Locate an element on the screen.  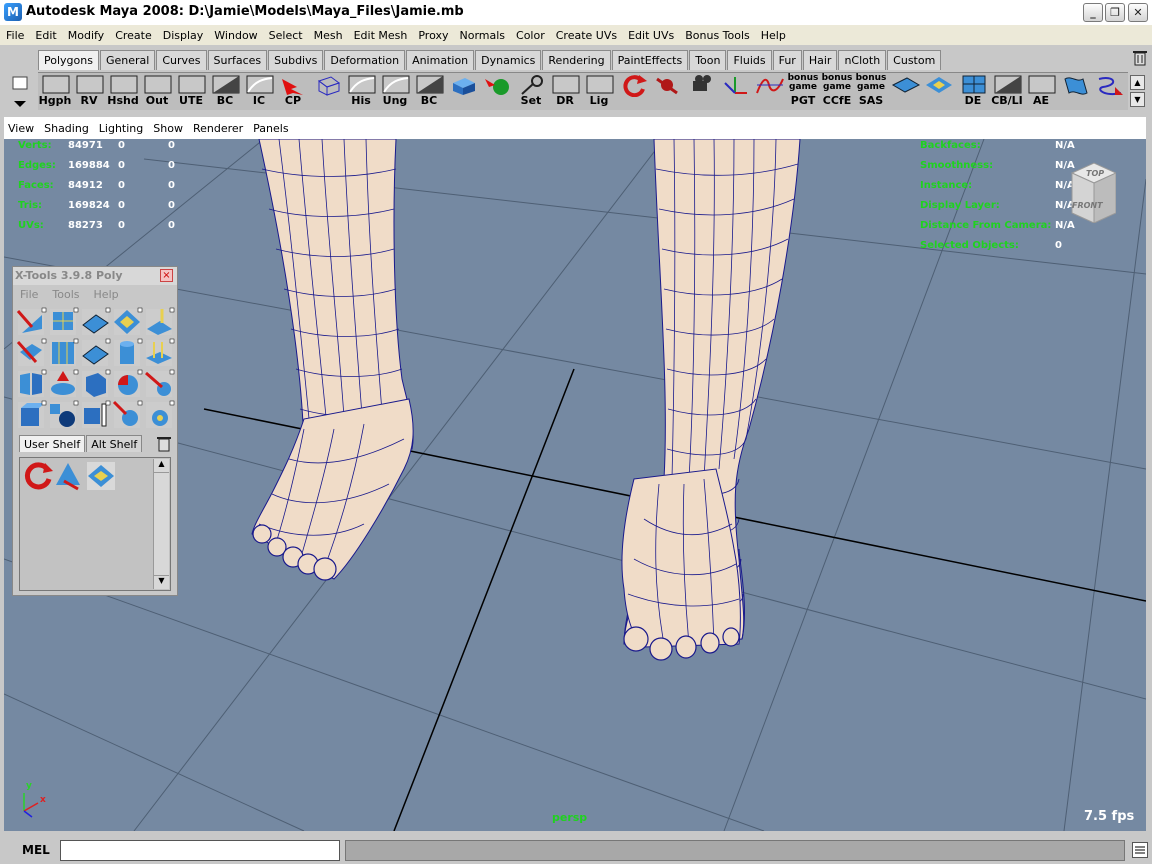
scissors-icon is located at coordinates (159, 384).